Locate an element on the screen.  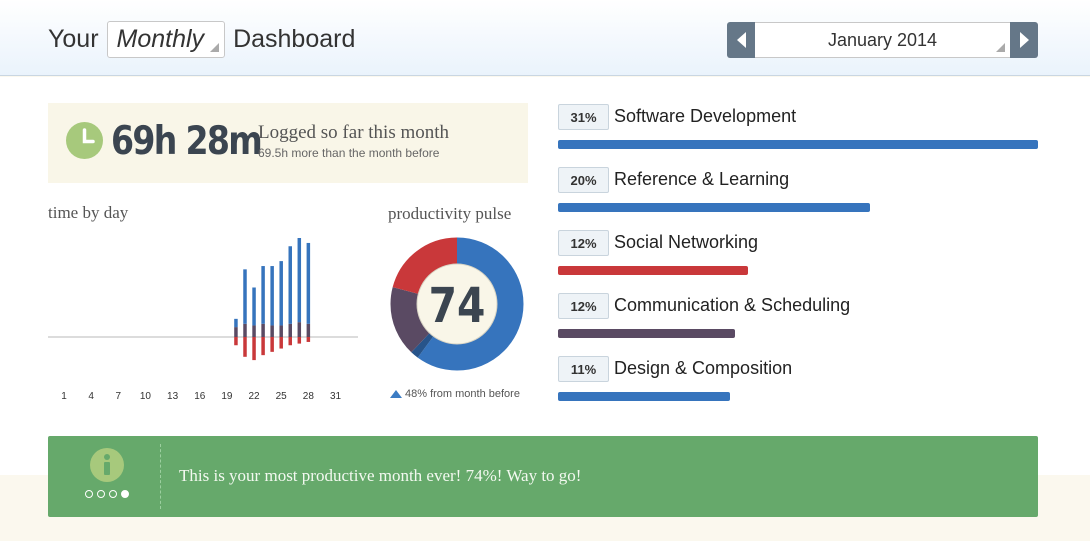
x-tick-label: 13 is located at coordinates (173, 396).